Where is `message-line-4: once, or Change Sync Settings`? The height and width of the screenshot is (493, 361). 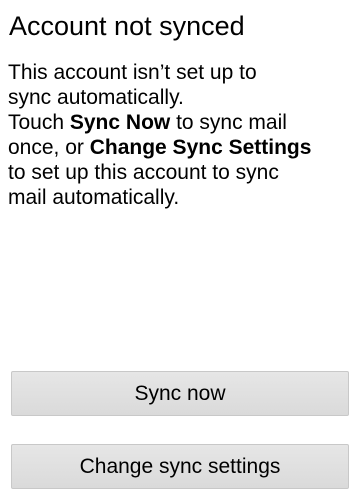 message-line-4: once, or Change Sync Settings is located at coordinates (184, 147).